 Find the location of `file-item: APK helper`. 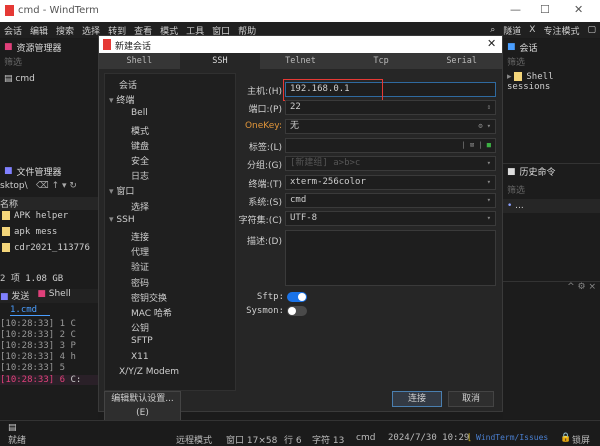

file-item: APK helper is located at coordinates (35, 216).